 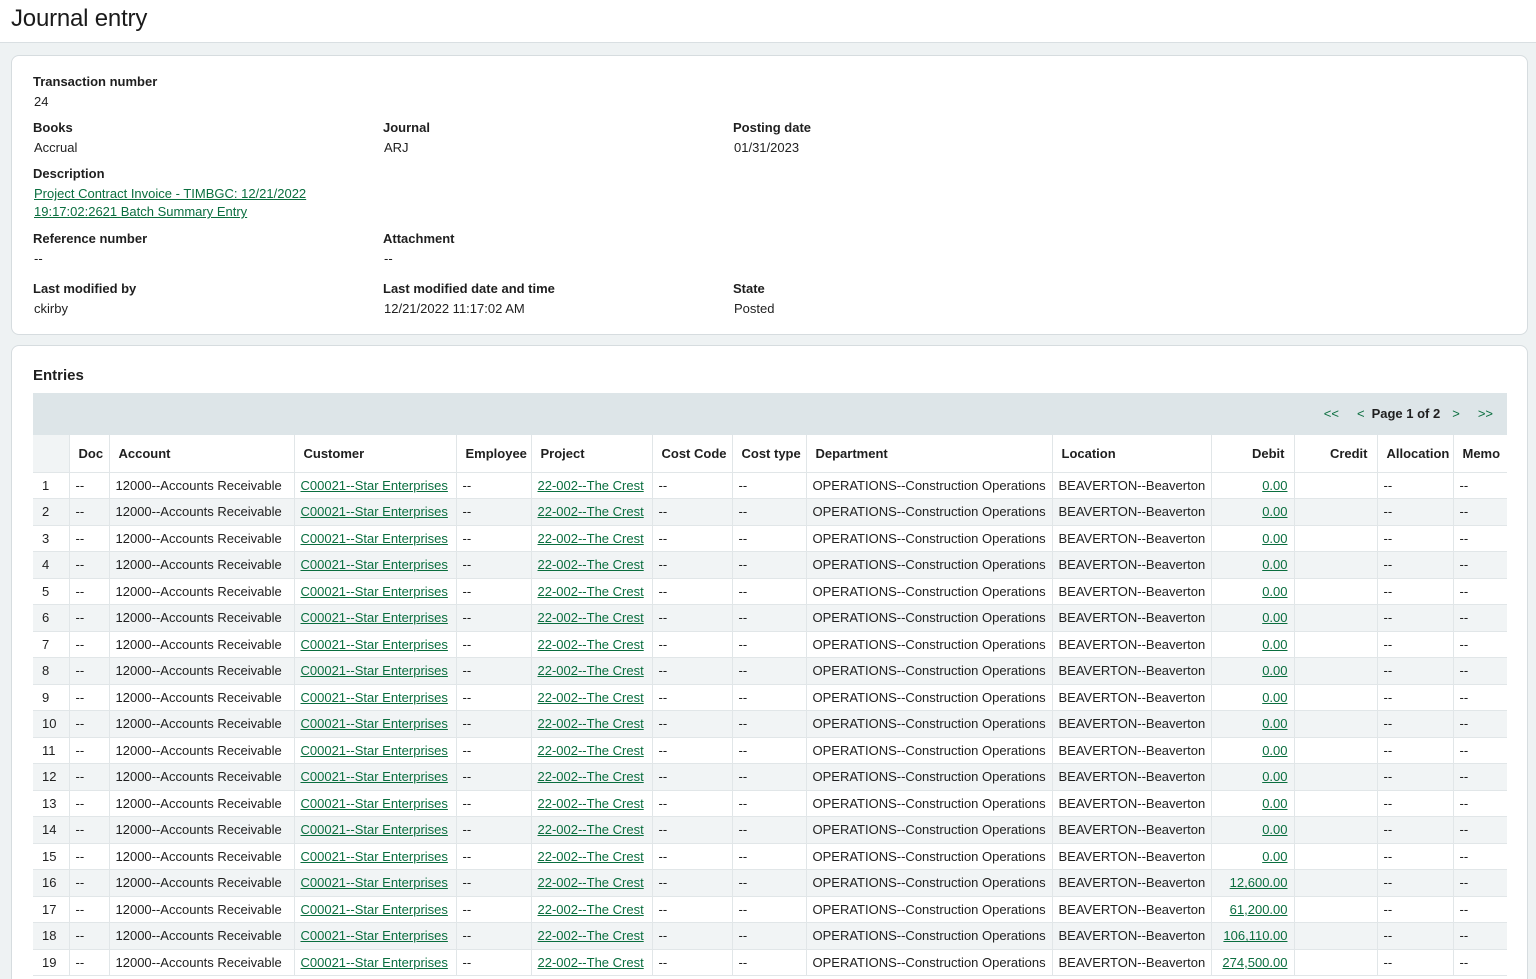 I want to click on project-cell: 22-002--The Crest, so click(x=591, y=565).